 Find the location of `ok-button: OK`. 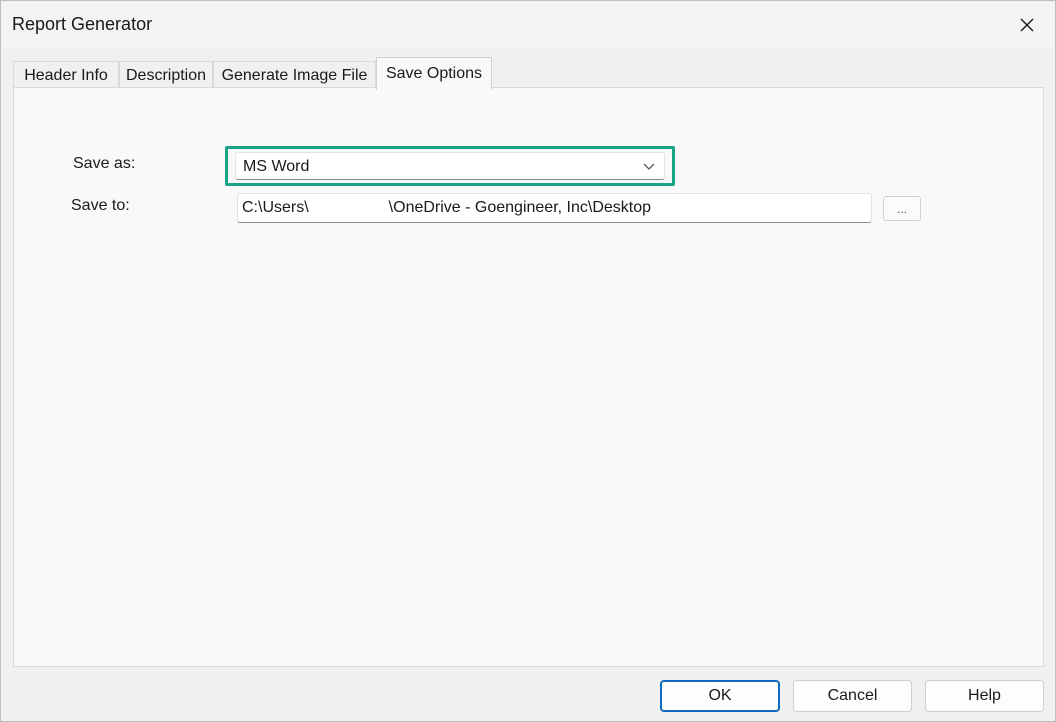

ok-button: OK is located at coordinates (720, 696).